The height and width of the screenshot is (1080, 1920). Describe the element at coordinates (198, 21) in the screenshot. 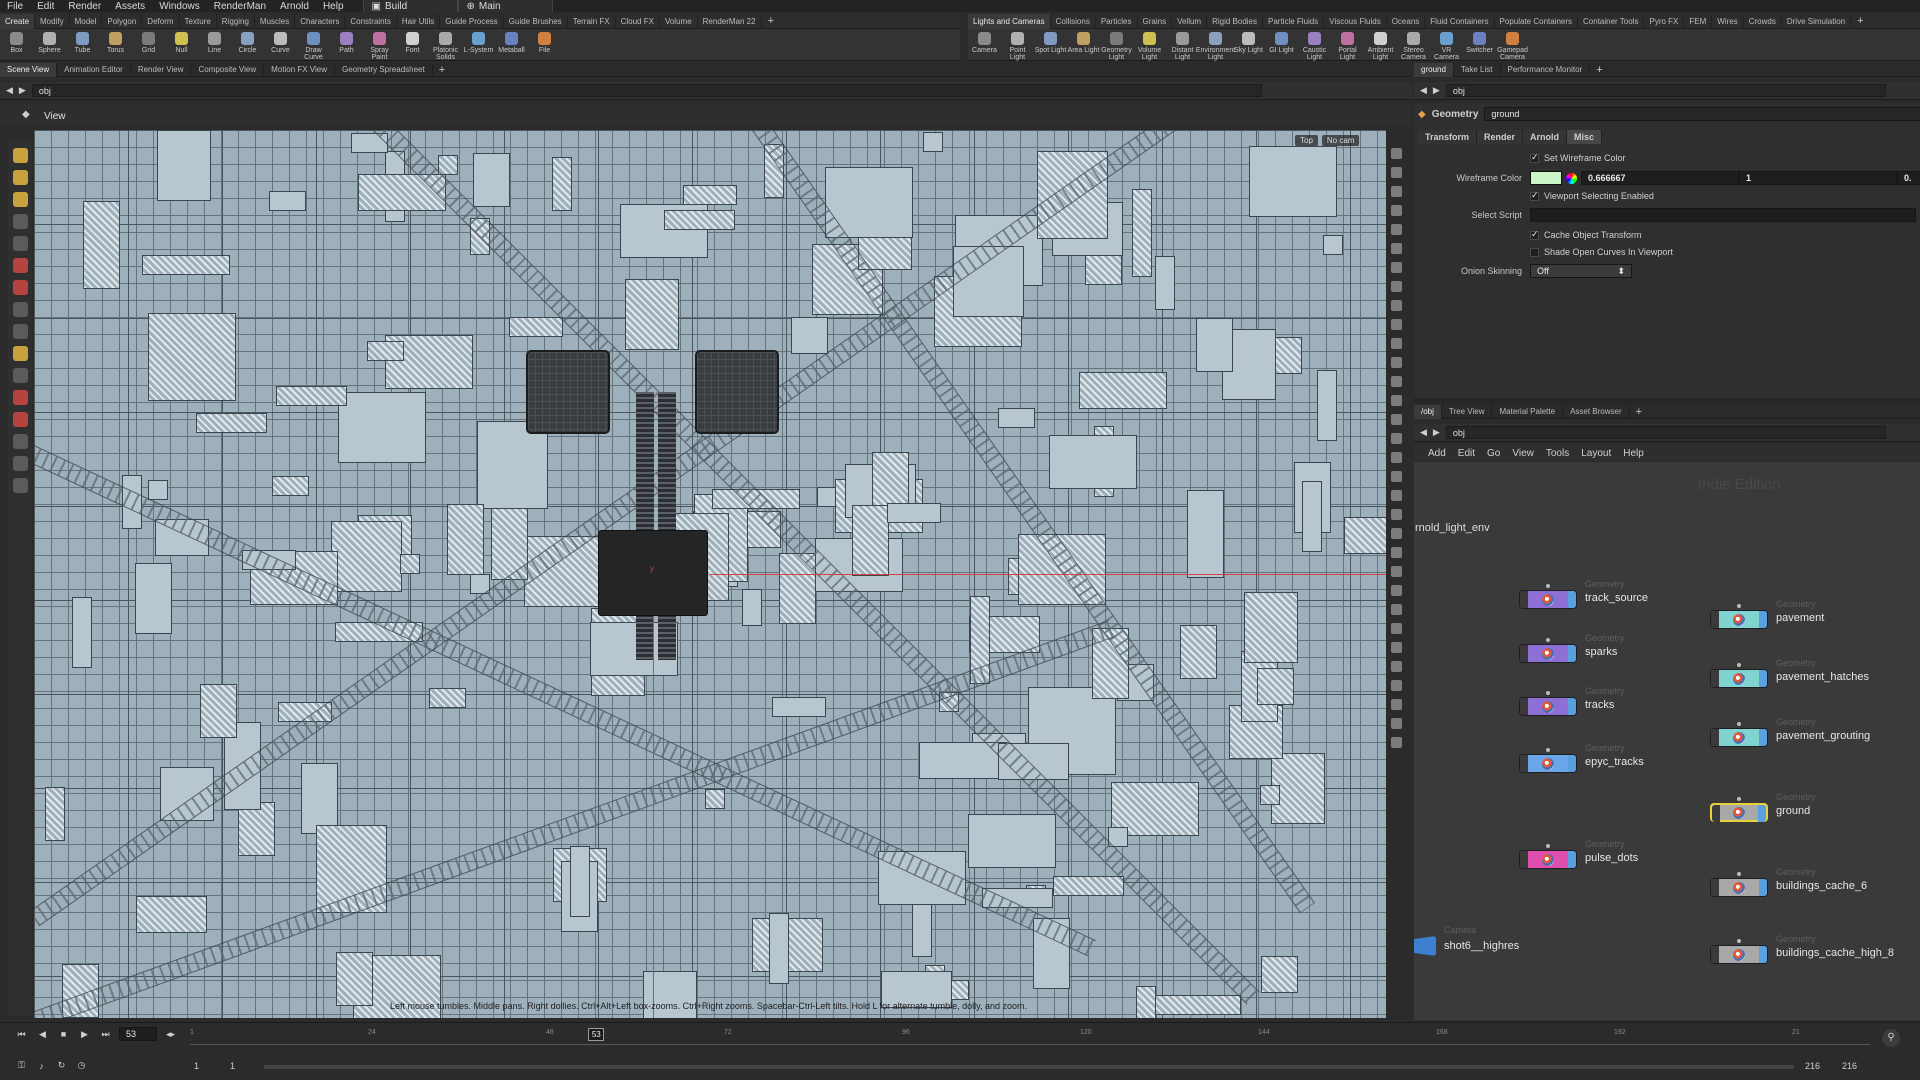

I see `shelf-tab-texture: Texture` at that location.